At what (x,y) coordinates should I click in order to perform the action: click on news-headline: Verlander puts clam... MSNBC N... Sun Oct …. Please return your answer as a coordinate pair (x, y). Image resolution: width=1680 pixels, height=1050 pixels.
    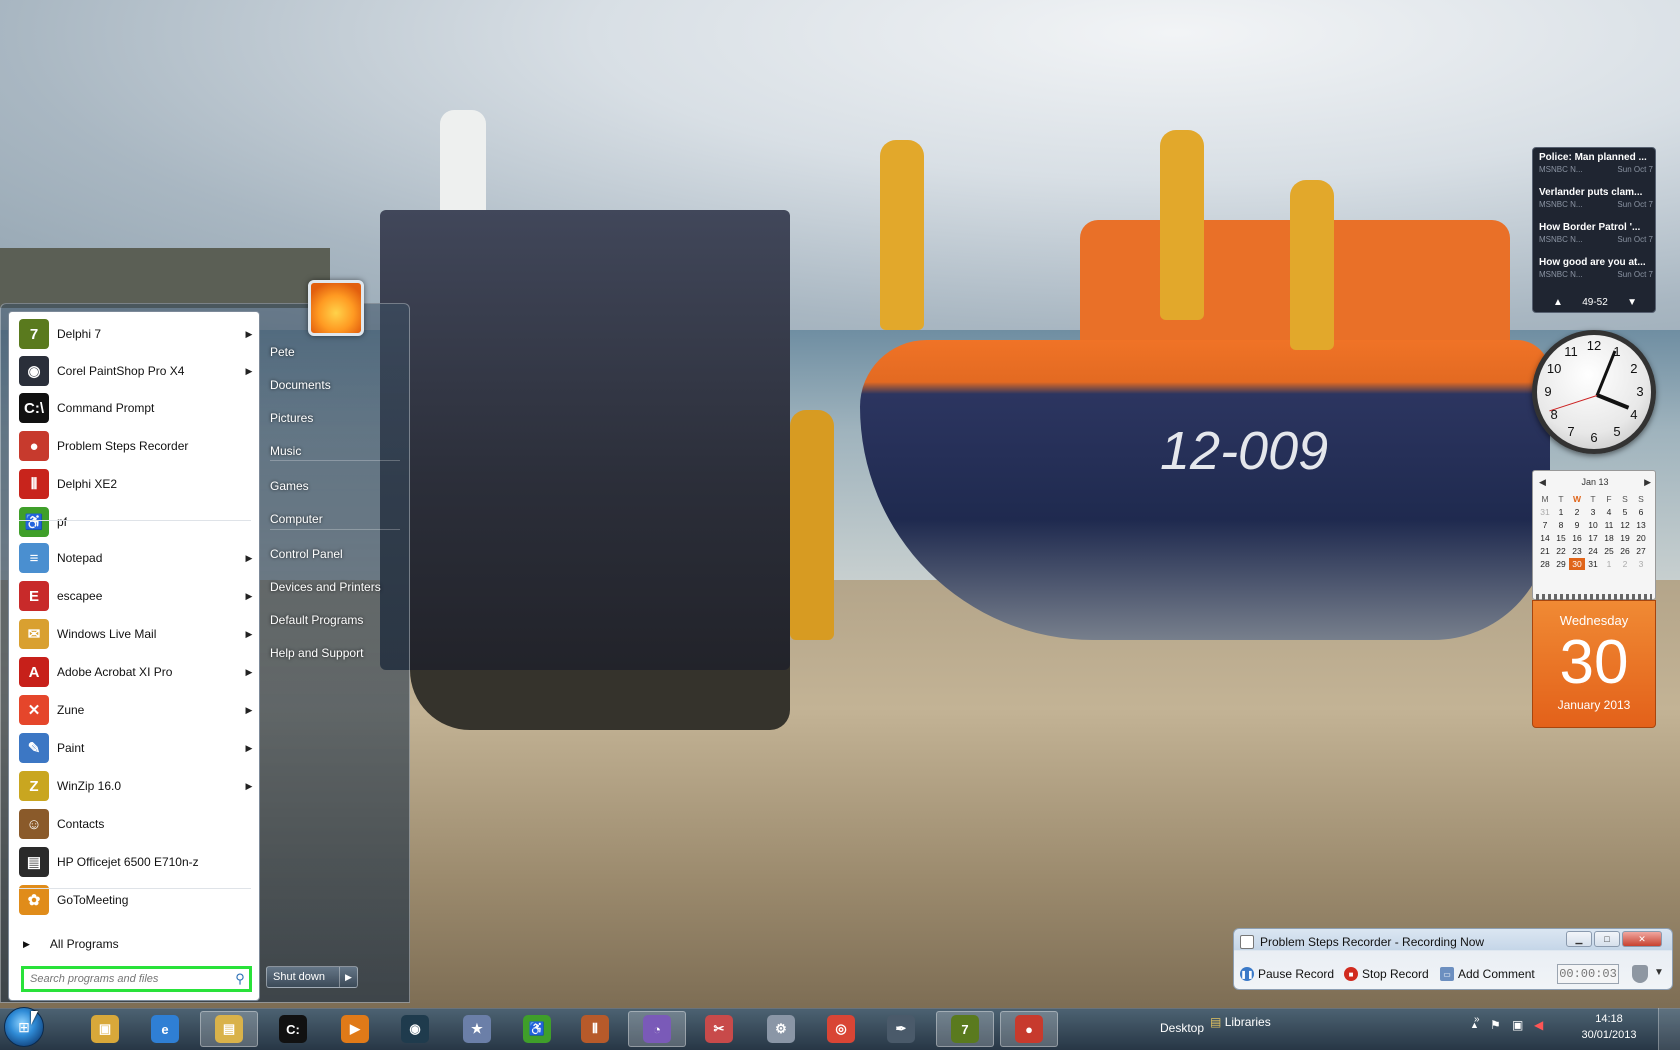
    Looking at the image, I should click on (1596, 198).